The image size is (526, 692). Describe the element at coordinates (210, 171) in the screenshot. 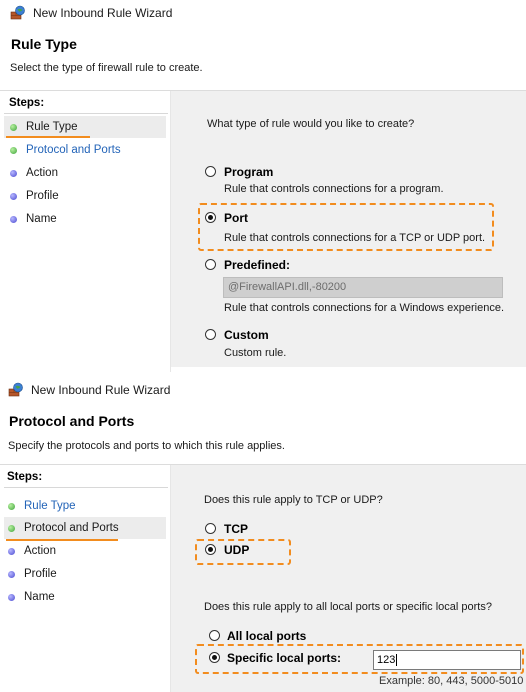

I see `program-radio` at that location.